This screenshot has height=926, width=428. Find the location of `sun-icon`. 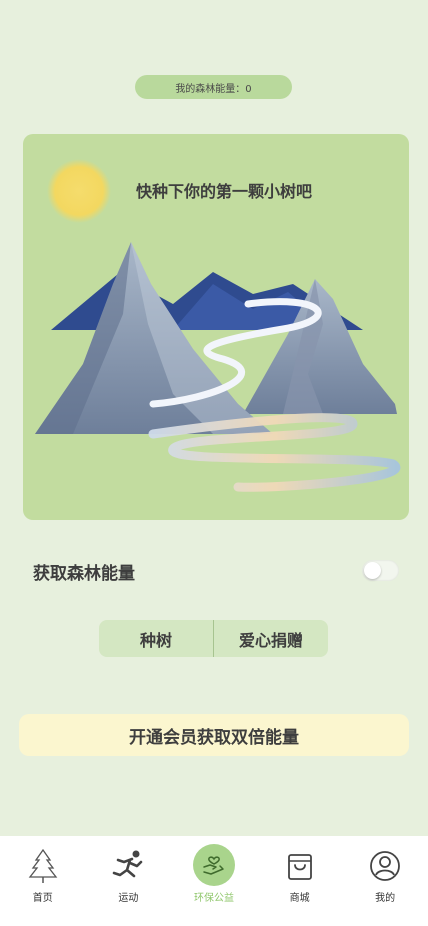

sun-icon is located at coordinates (79, 191).